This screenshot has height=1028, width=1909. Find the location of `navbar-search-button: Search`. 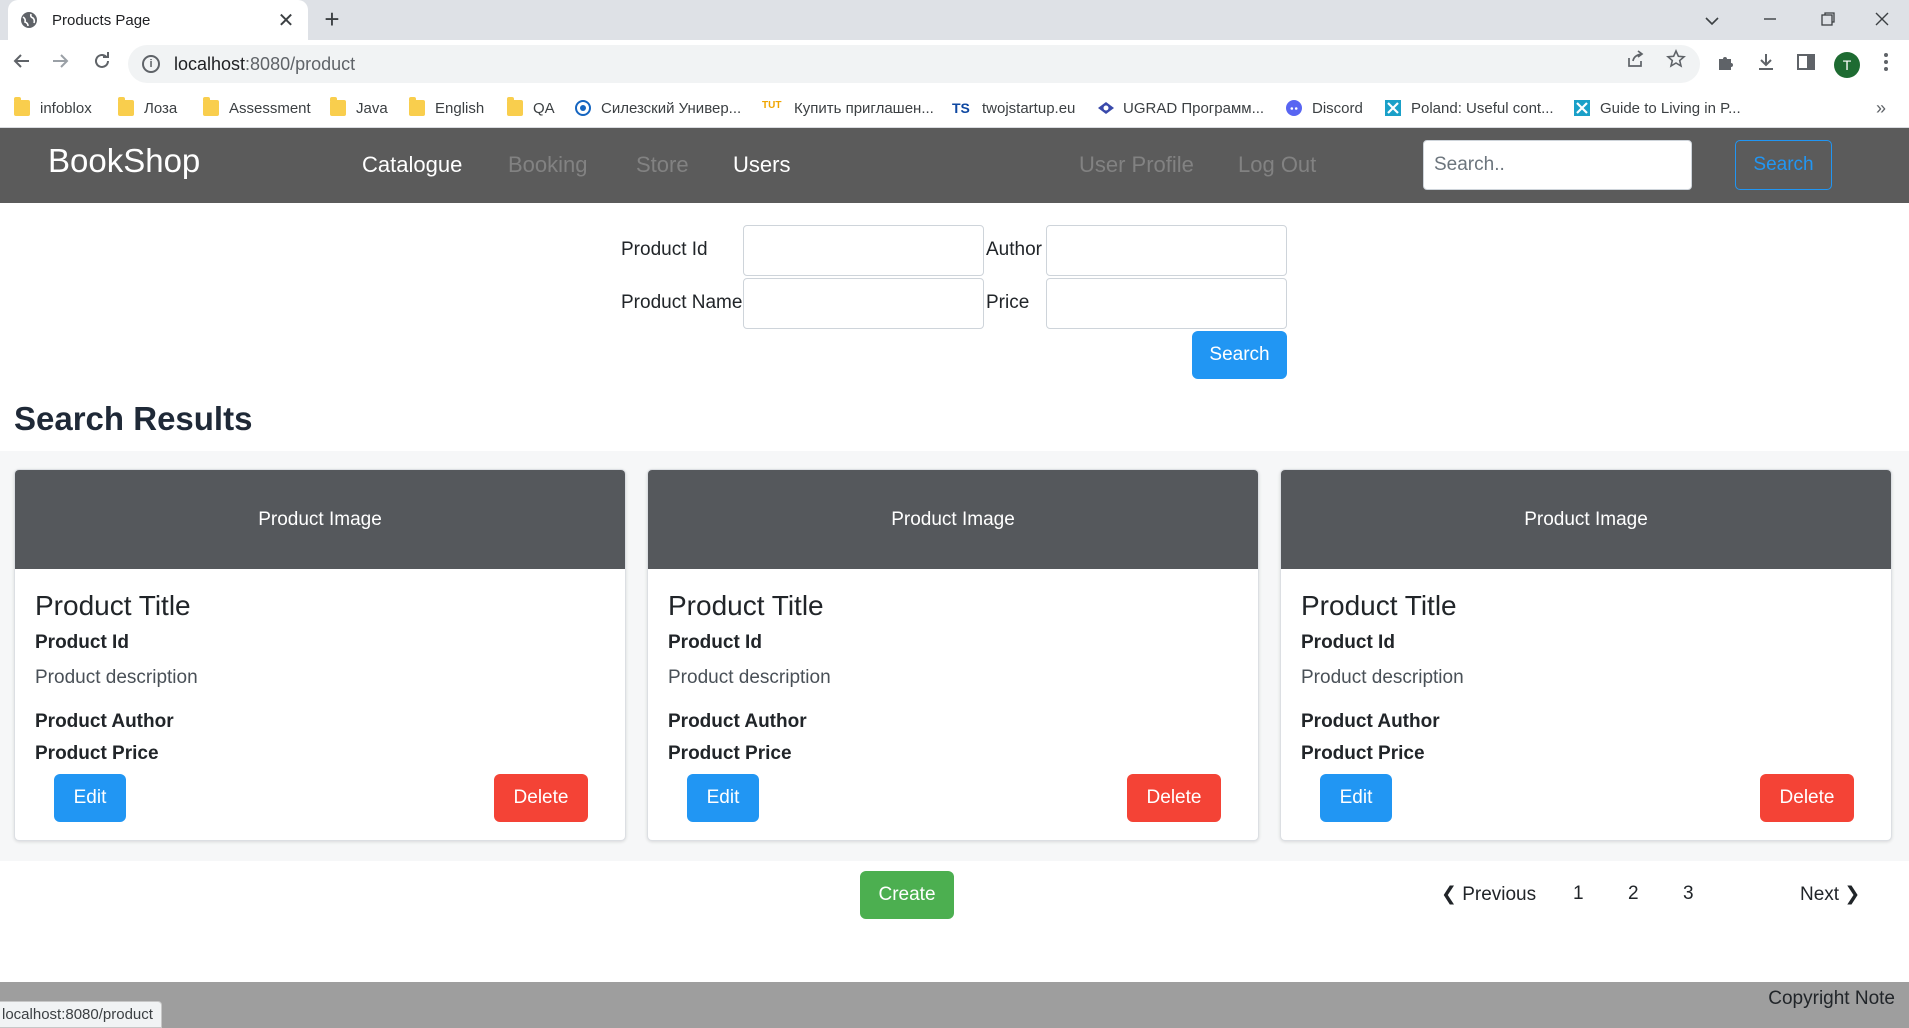

navbar-search-button: Search is located at coordinates (1783, 165).